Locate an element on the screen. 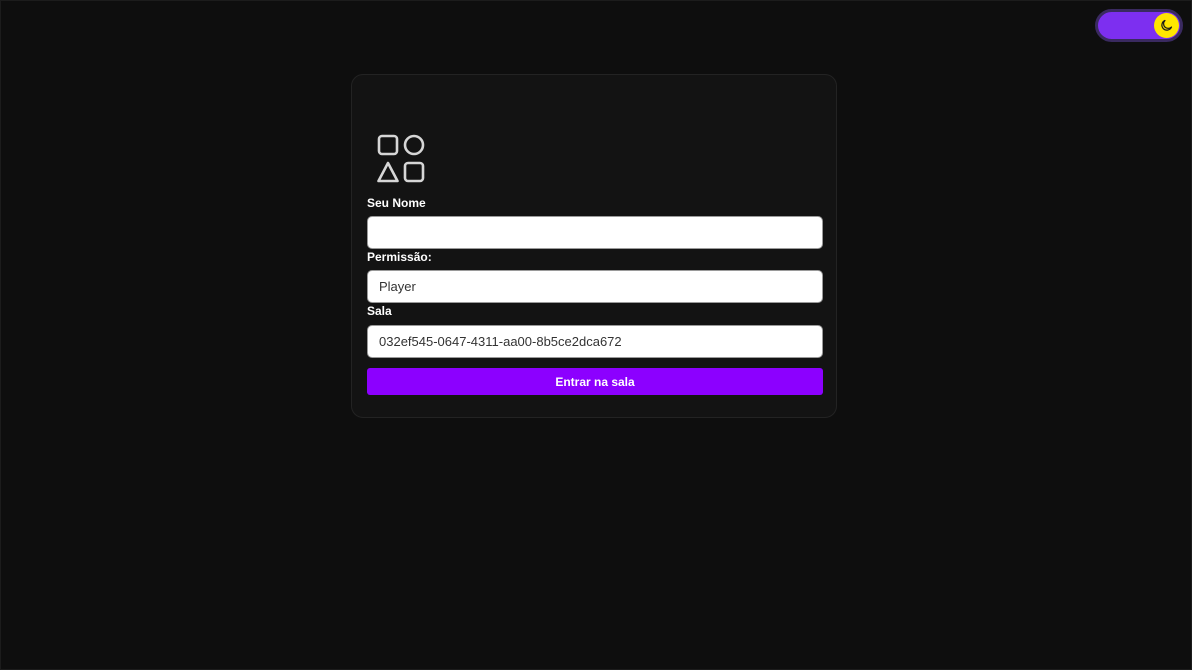 This screenshot has width=1192, height=670. permission-input is located at coordinates (595, 286).